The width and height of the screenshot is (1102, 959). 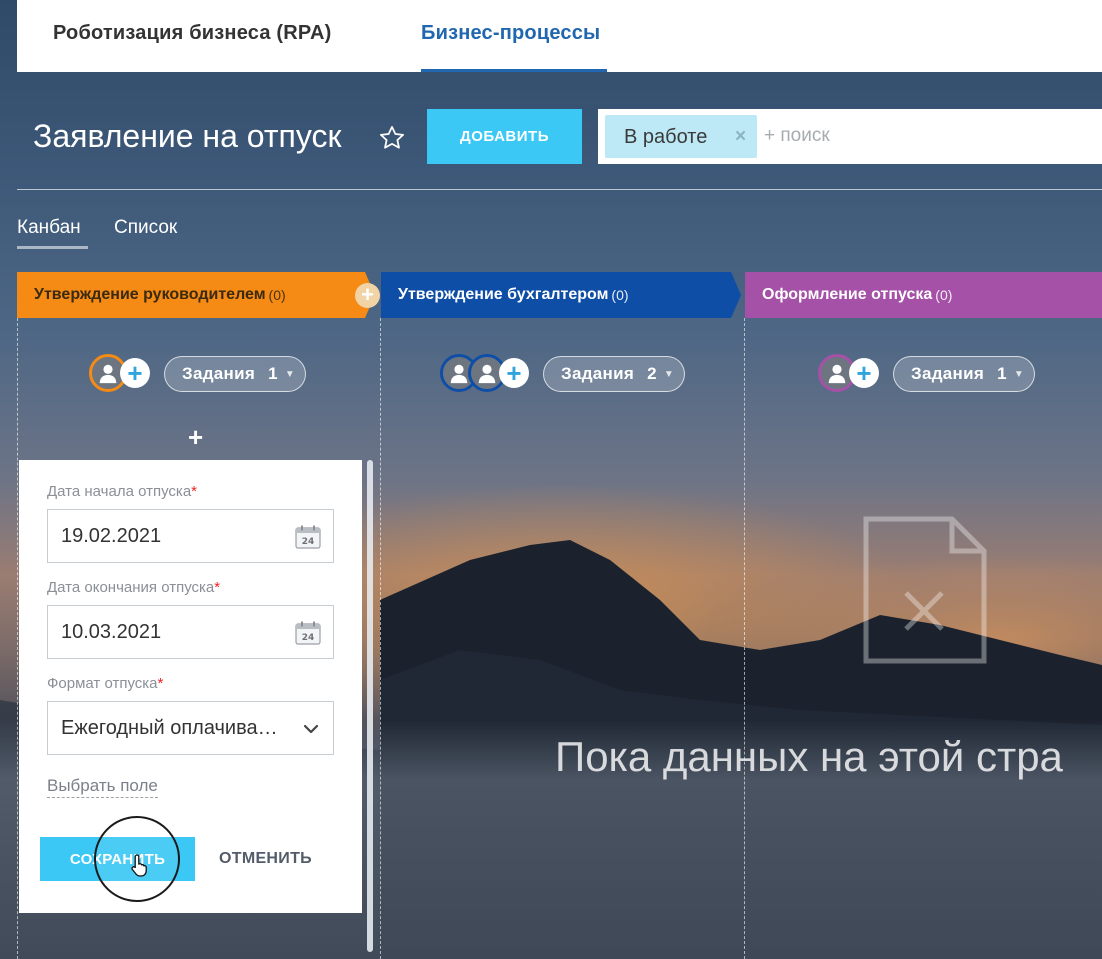 I want to click on vacation-format-label: Формат отпуска*, so click(x=105, y=683).